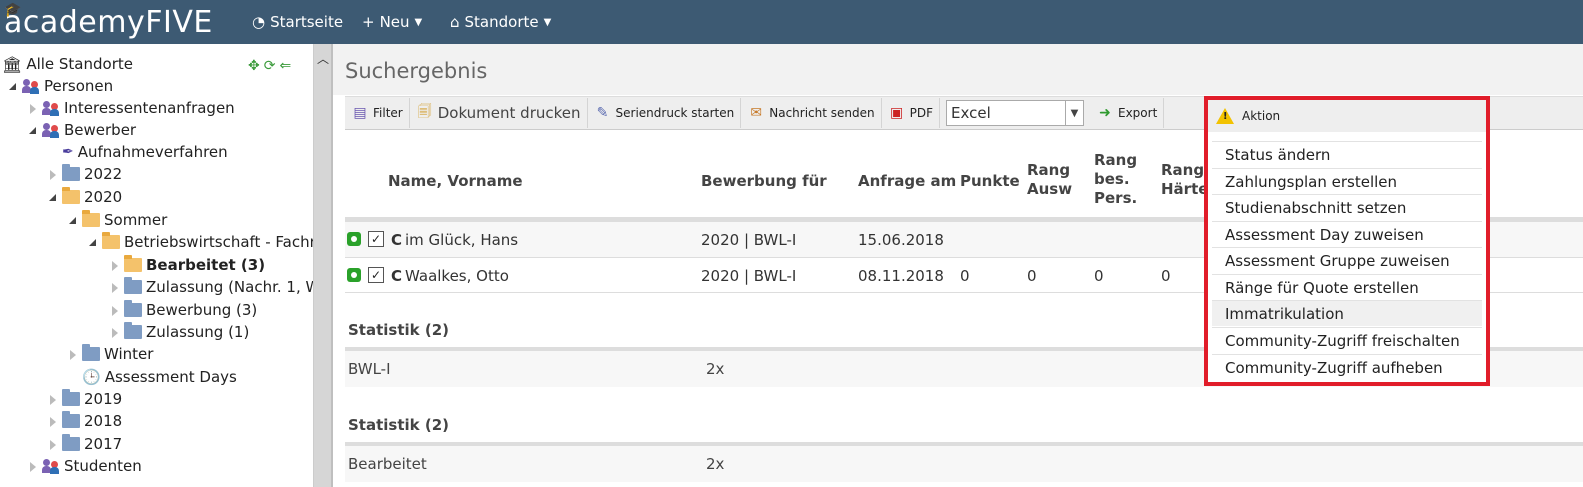 Image resolution: width=1583 pixels, height=487 pixels. Describe the element at coordinates (547, 22) in the screenshot. I see `caret-down-icon: ▼` at that location.